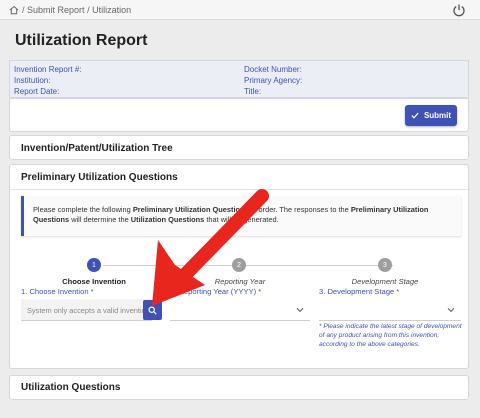 Image resolution: width=480 pixels, height=418 pixels. What do you see at coordinates (32, 80) in the screenshot?
I see `institution-label: Institution:` at bounding box center [32, 80].